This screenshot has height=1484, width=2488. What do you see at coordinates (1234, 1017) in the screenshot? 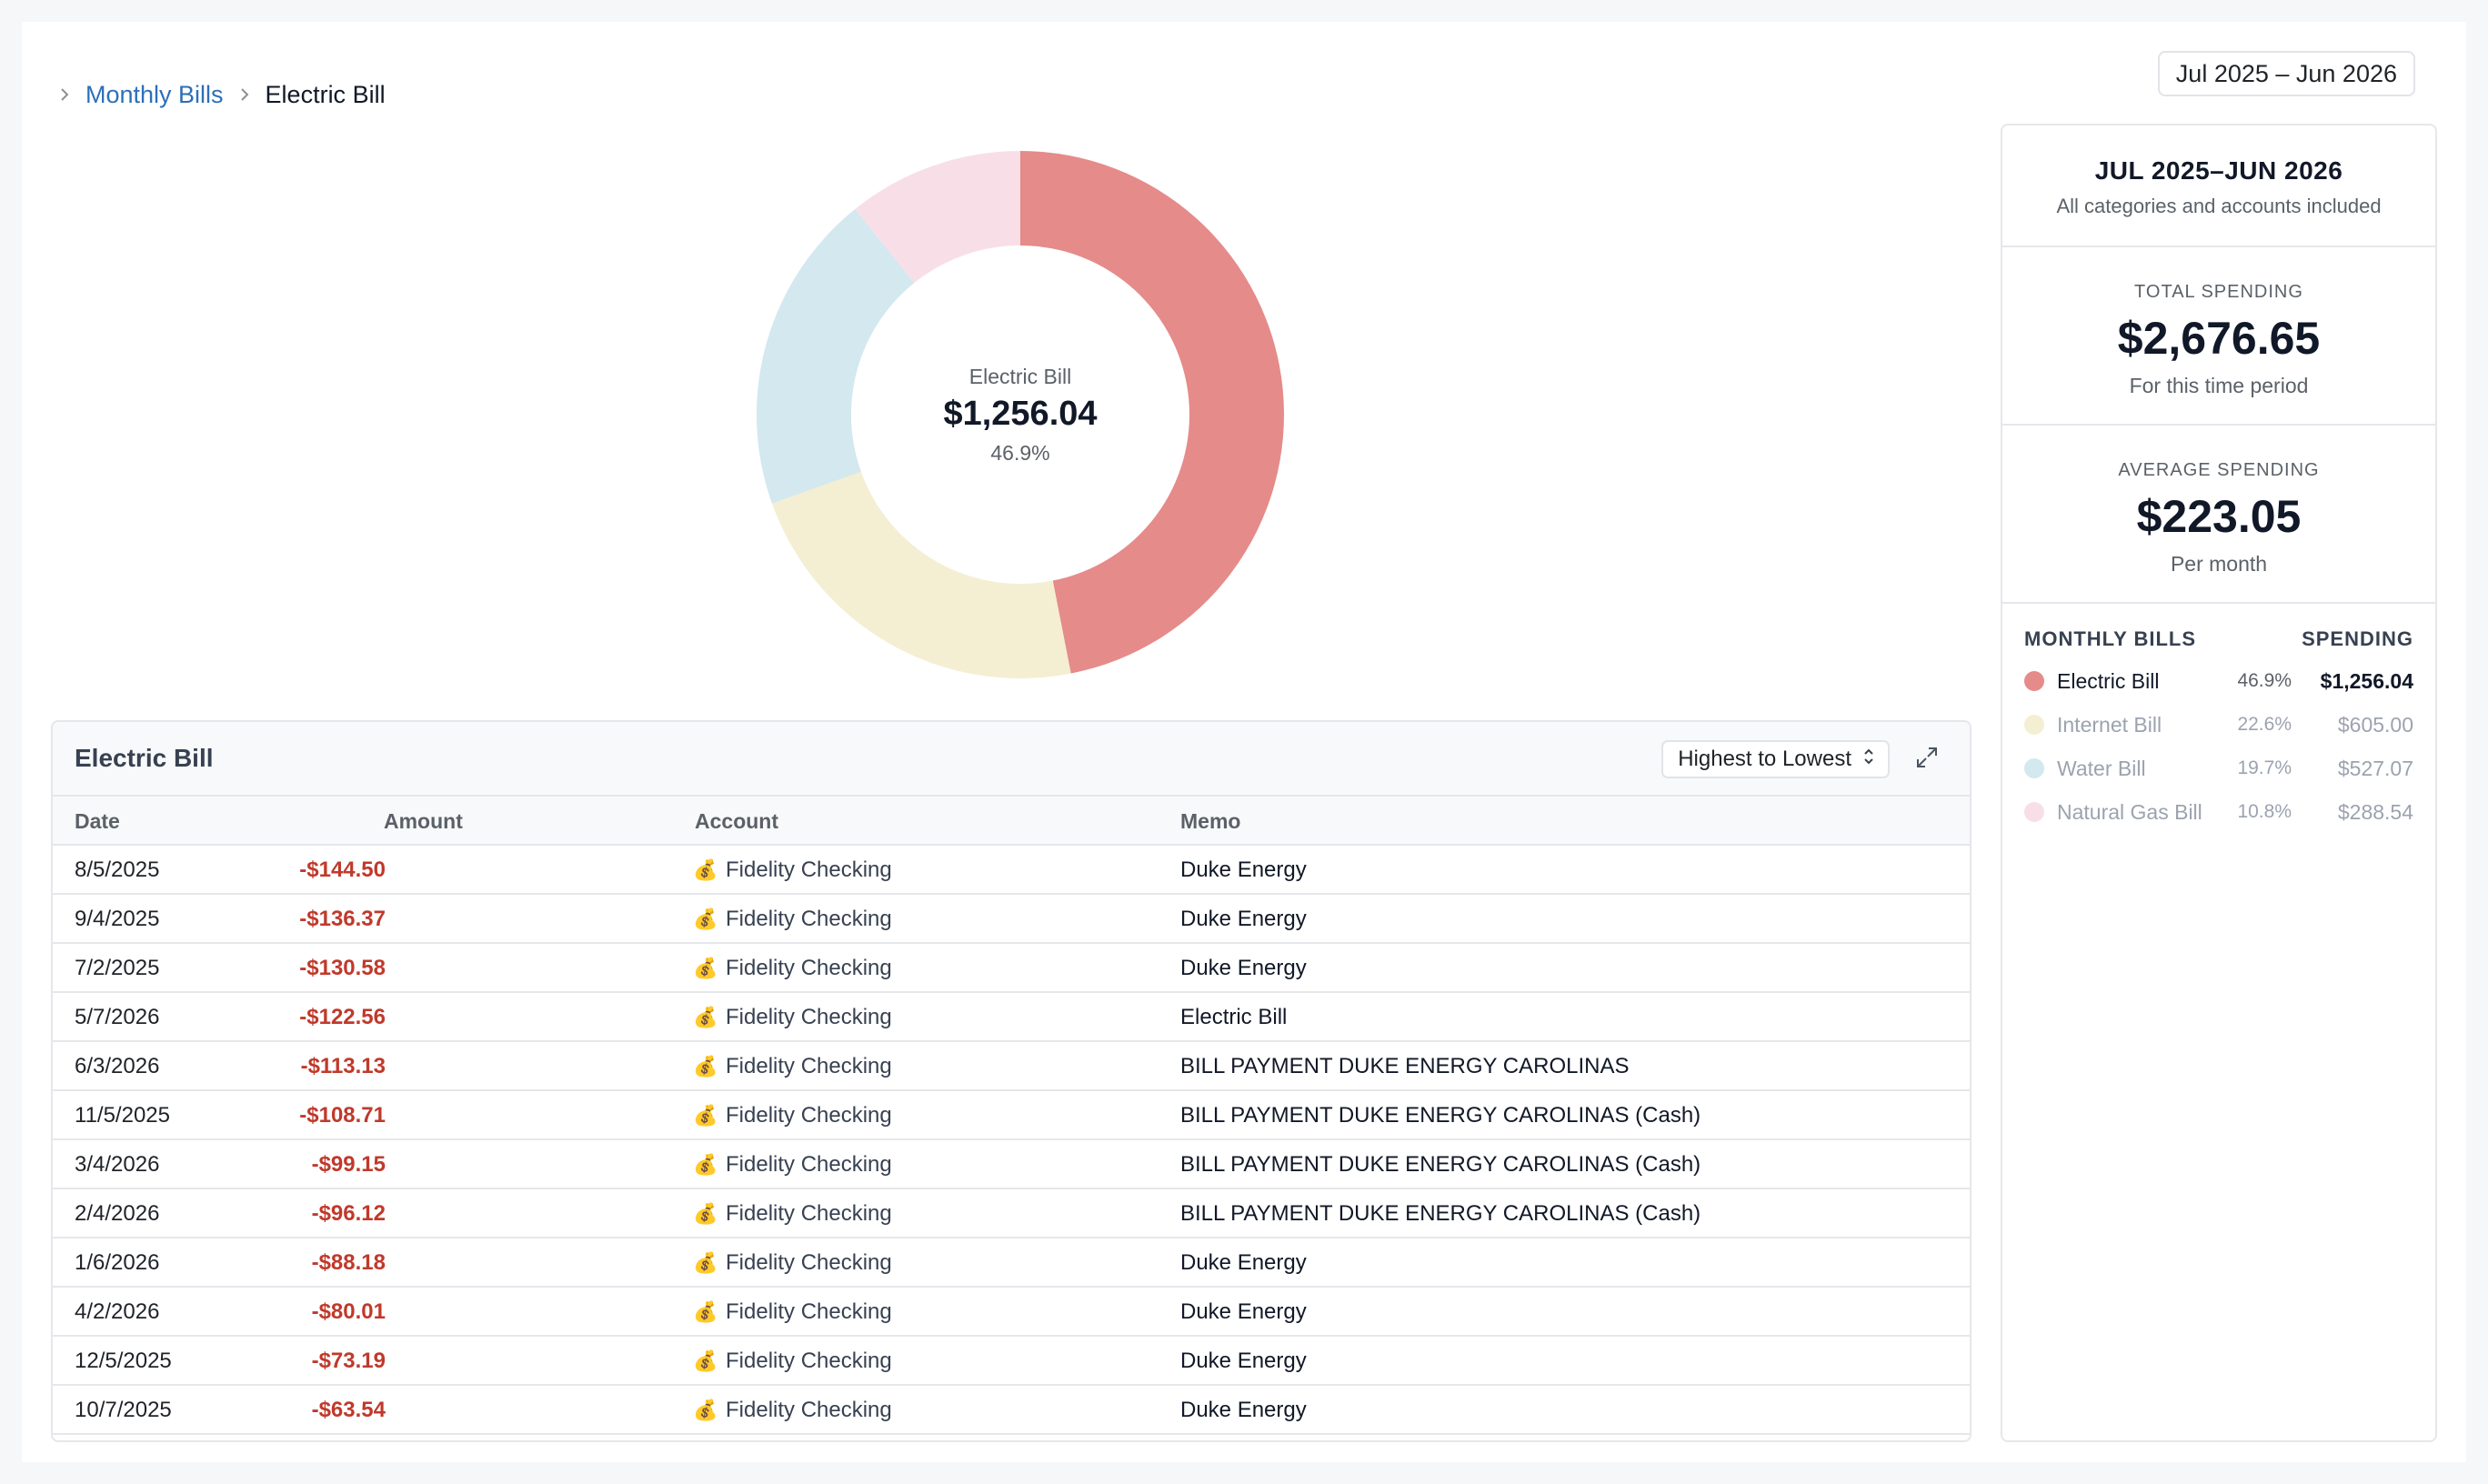
I see `row-memo: Electric Bill` at bounding box center [1234, 1017].